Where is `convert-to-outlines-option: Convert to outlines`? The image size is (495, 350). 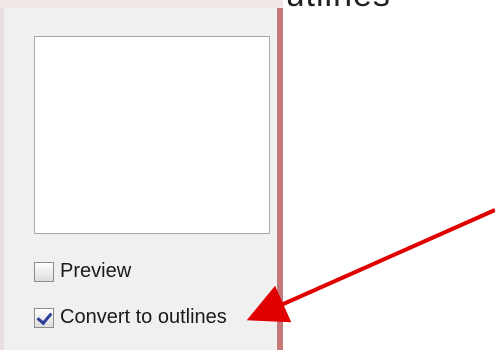 convert-to-outlines-option: Convert to outlines is located at coordinates (130, 317).